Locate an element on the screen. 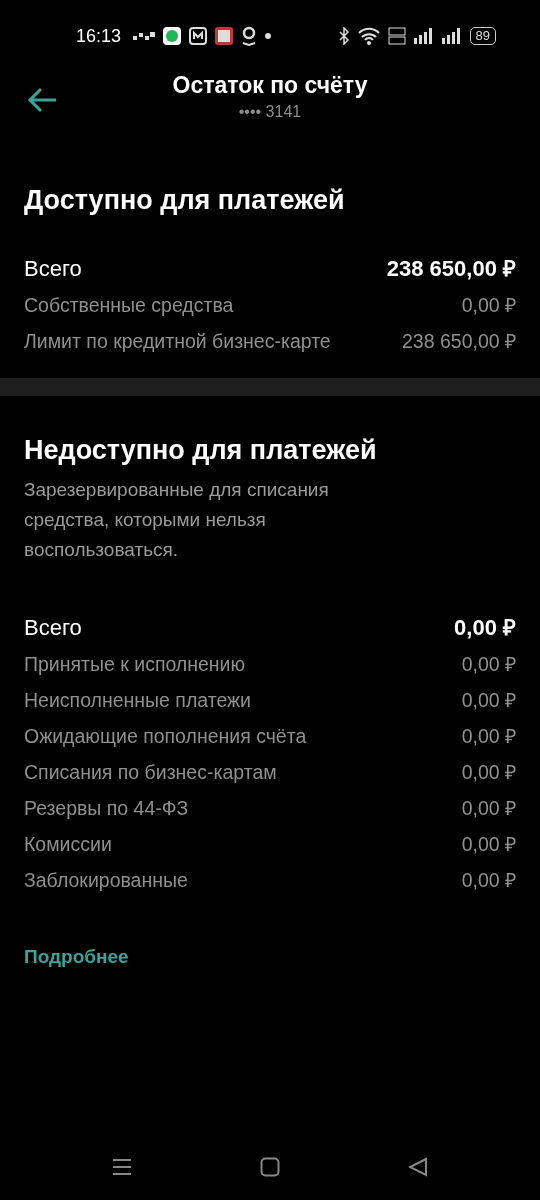 The height and width of the screenshot is (1200, 540). row-label: Лимит по кредитной бизнес-карте is located at coordinates (177, 342).